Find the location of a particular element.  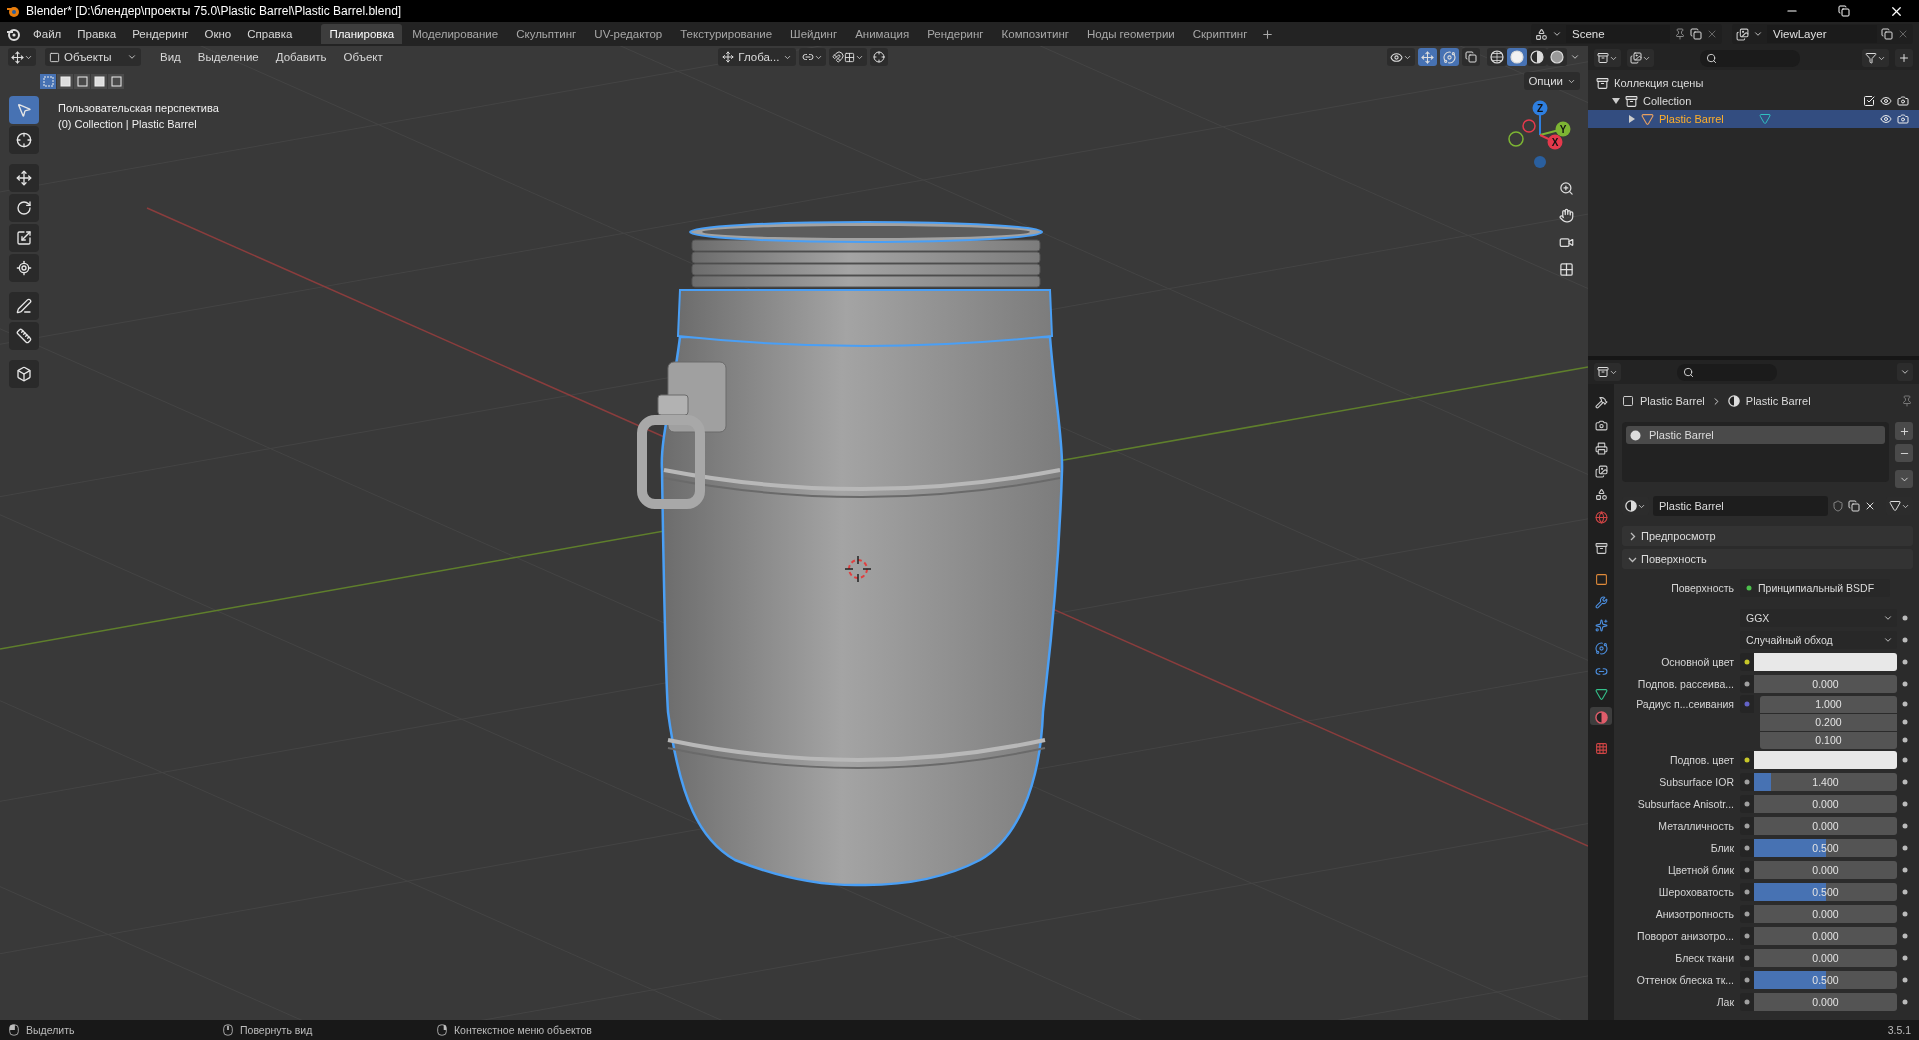

workspace-tab: Композитинг is located at coordinates (1035, 34).